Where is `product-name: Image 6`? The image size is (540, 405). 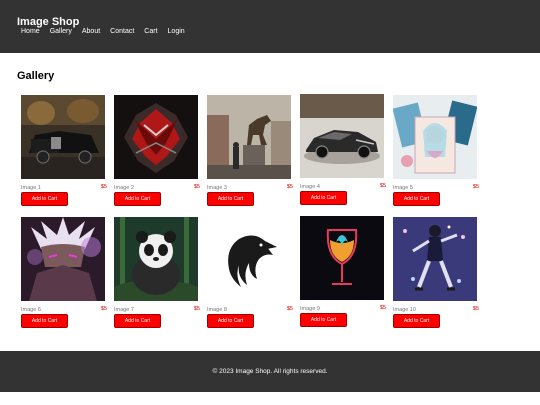 product-name: Image 6 is located at coordinates (31, 310).